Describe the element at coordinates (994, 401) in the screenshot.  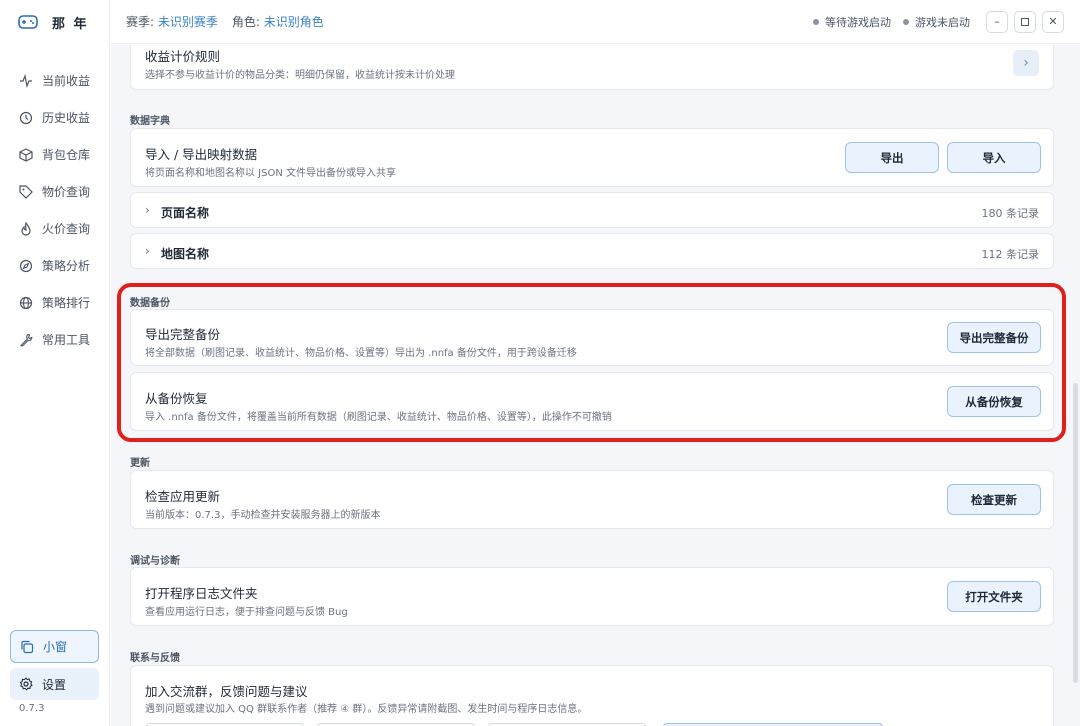
I see `restore-from-backup-button: 从备份恢复` at that location.